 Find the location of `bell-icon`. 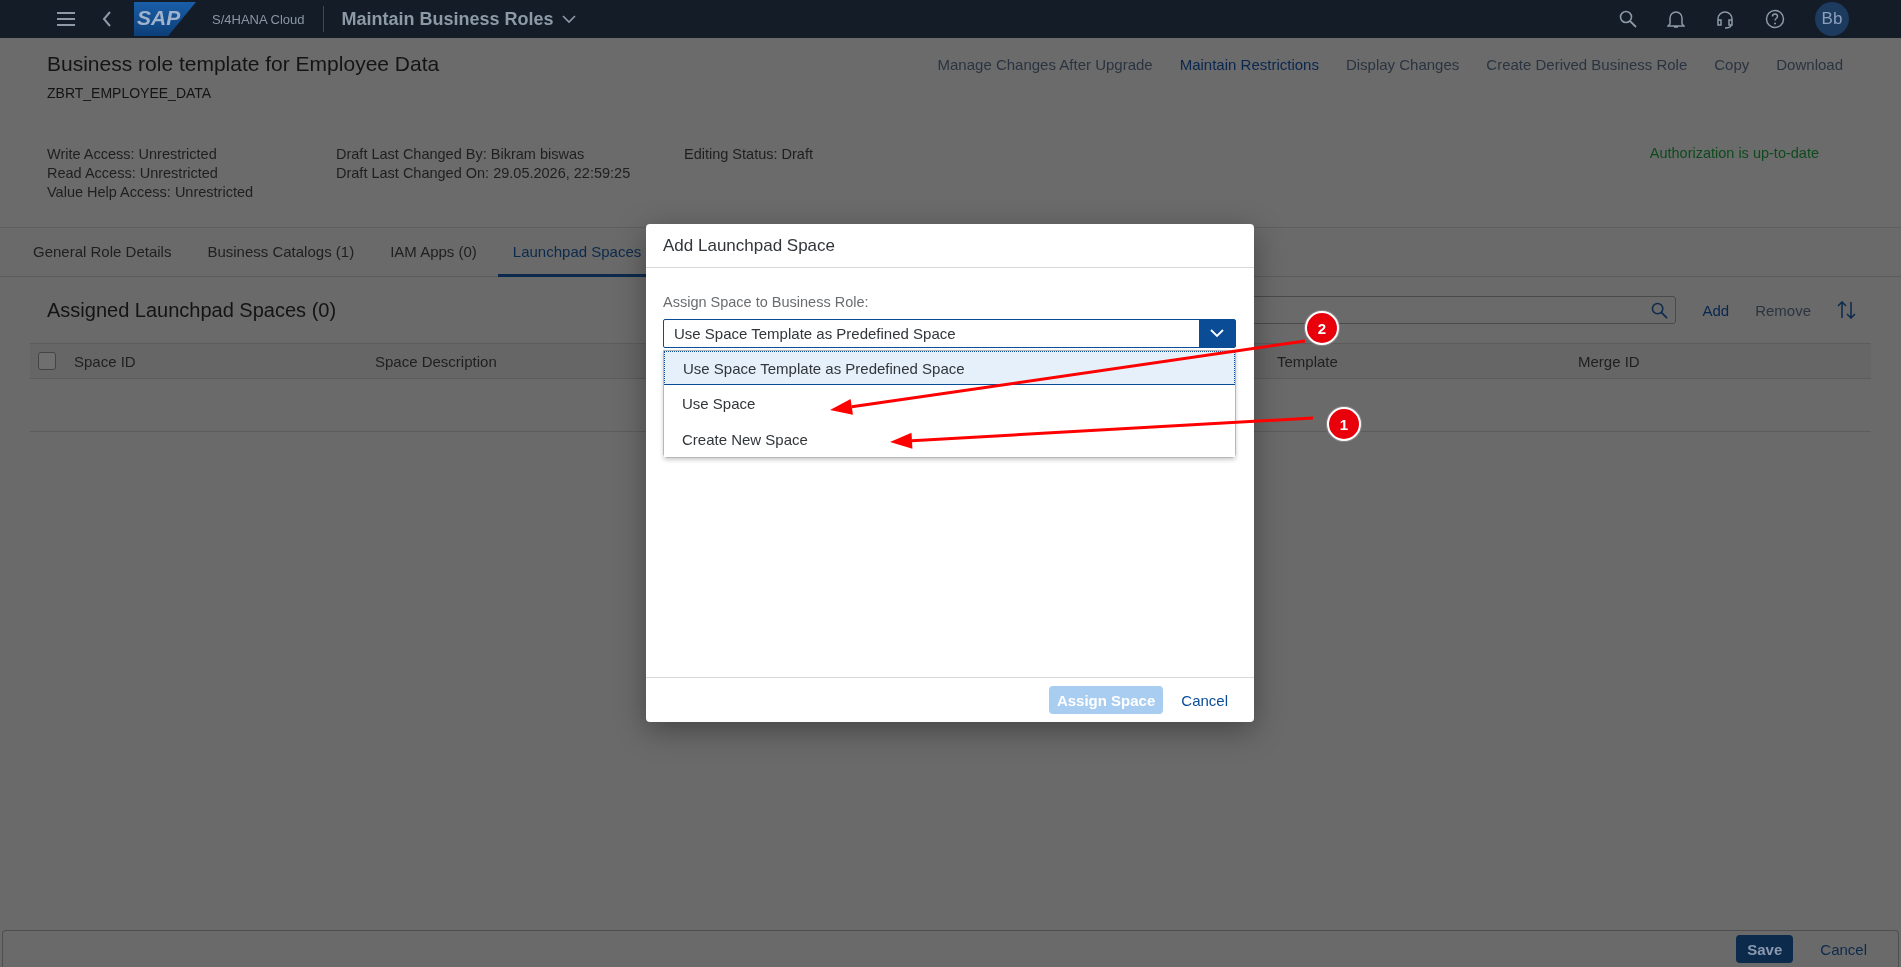

bell-icon is located at coordinates (1676, 19).